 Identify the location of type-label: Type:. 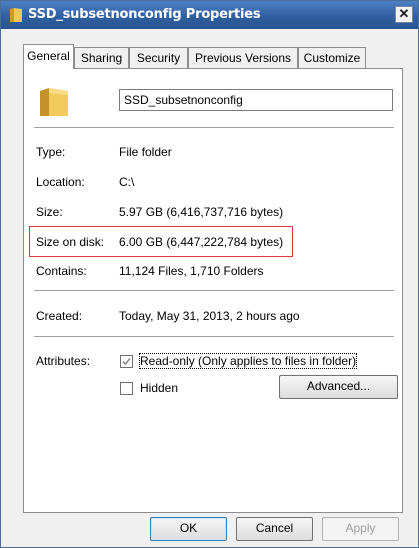
(51, 152).